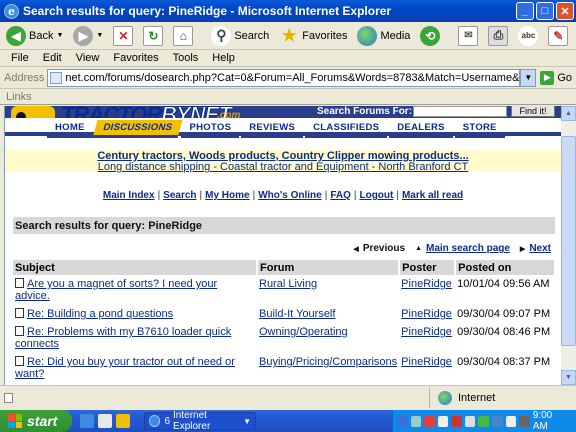  I want to click on volume-icon, so click(524, 421).